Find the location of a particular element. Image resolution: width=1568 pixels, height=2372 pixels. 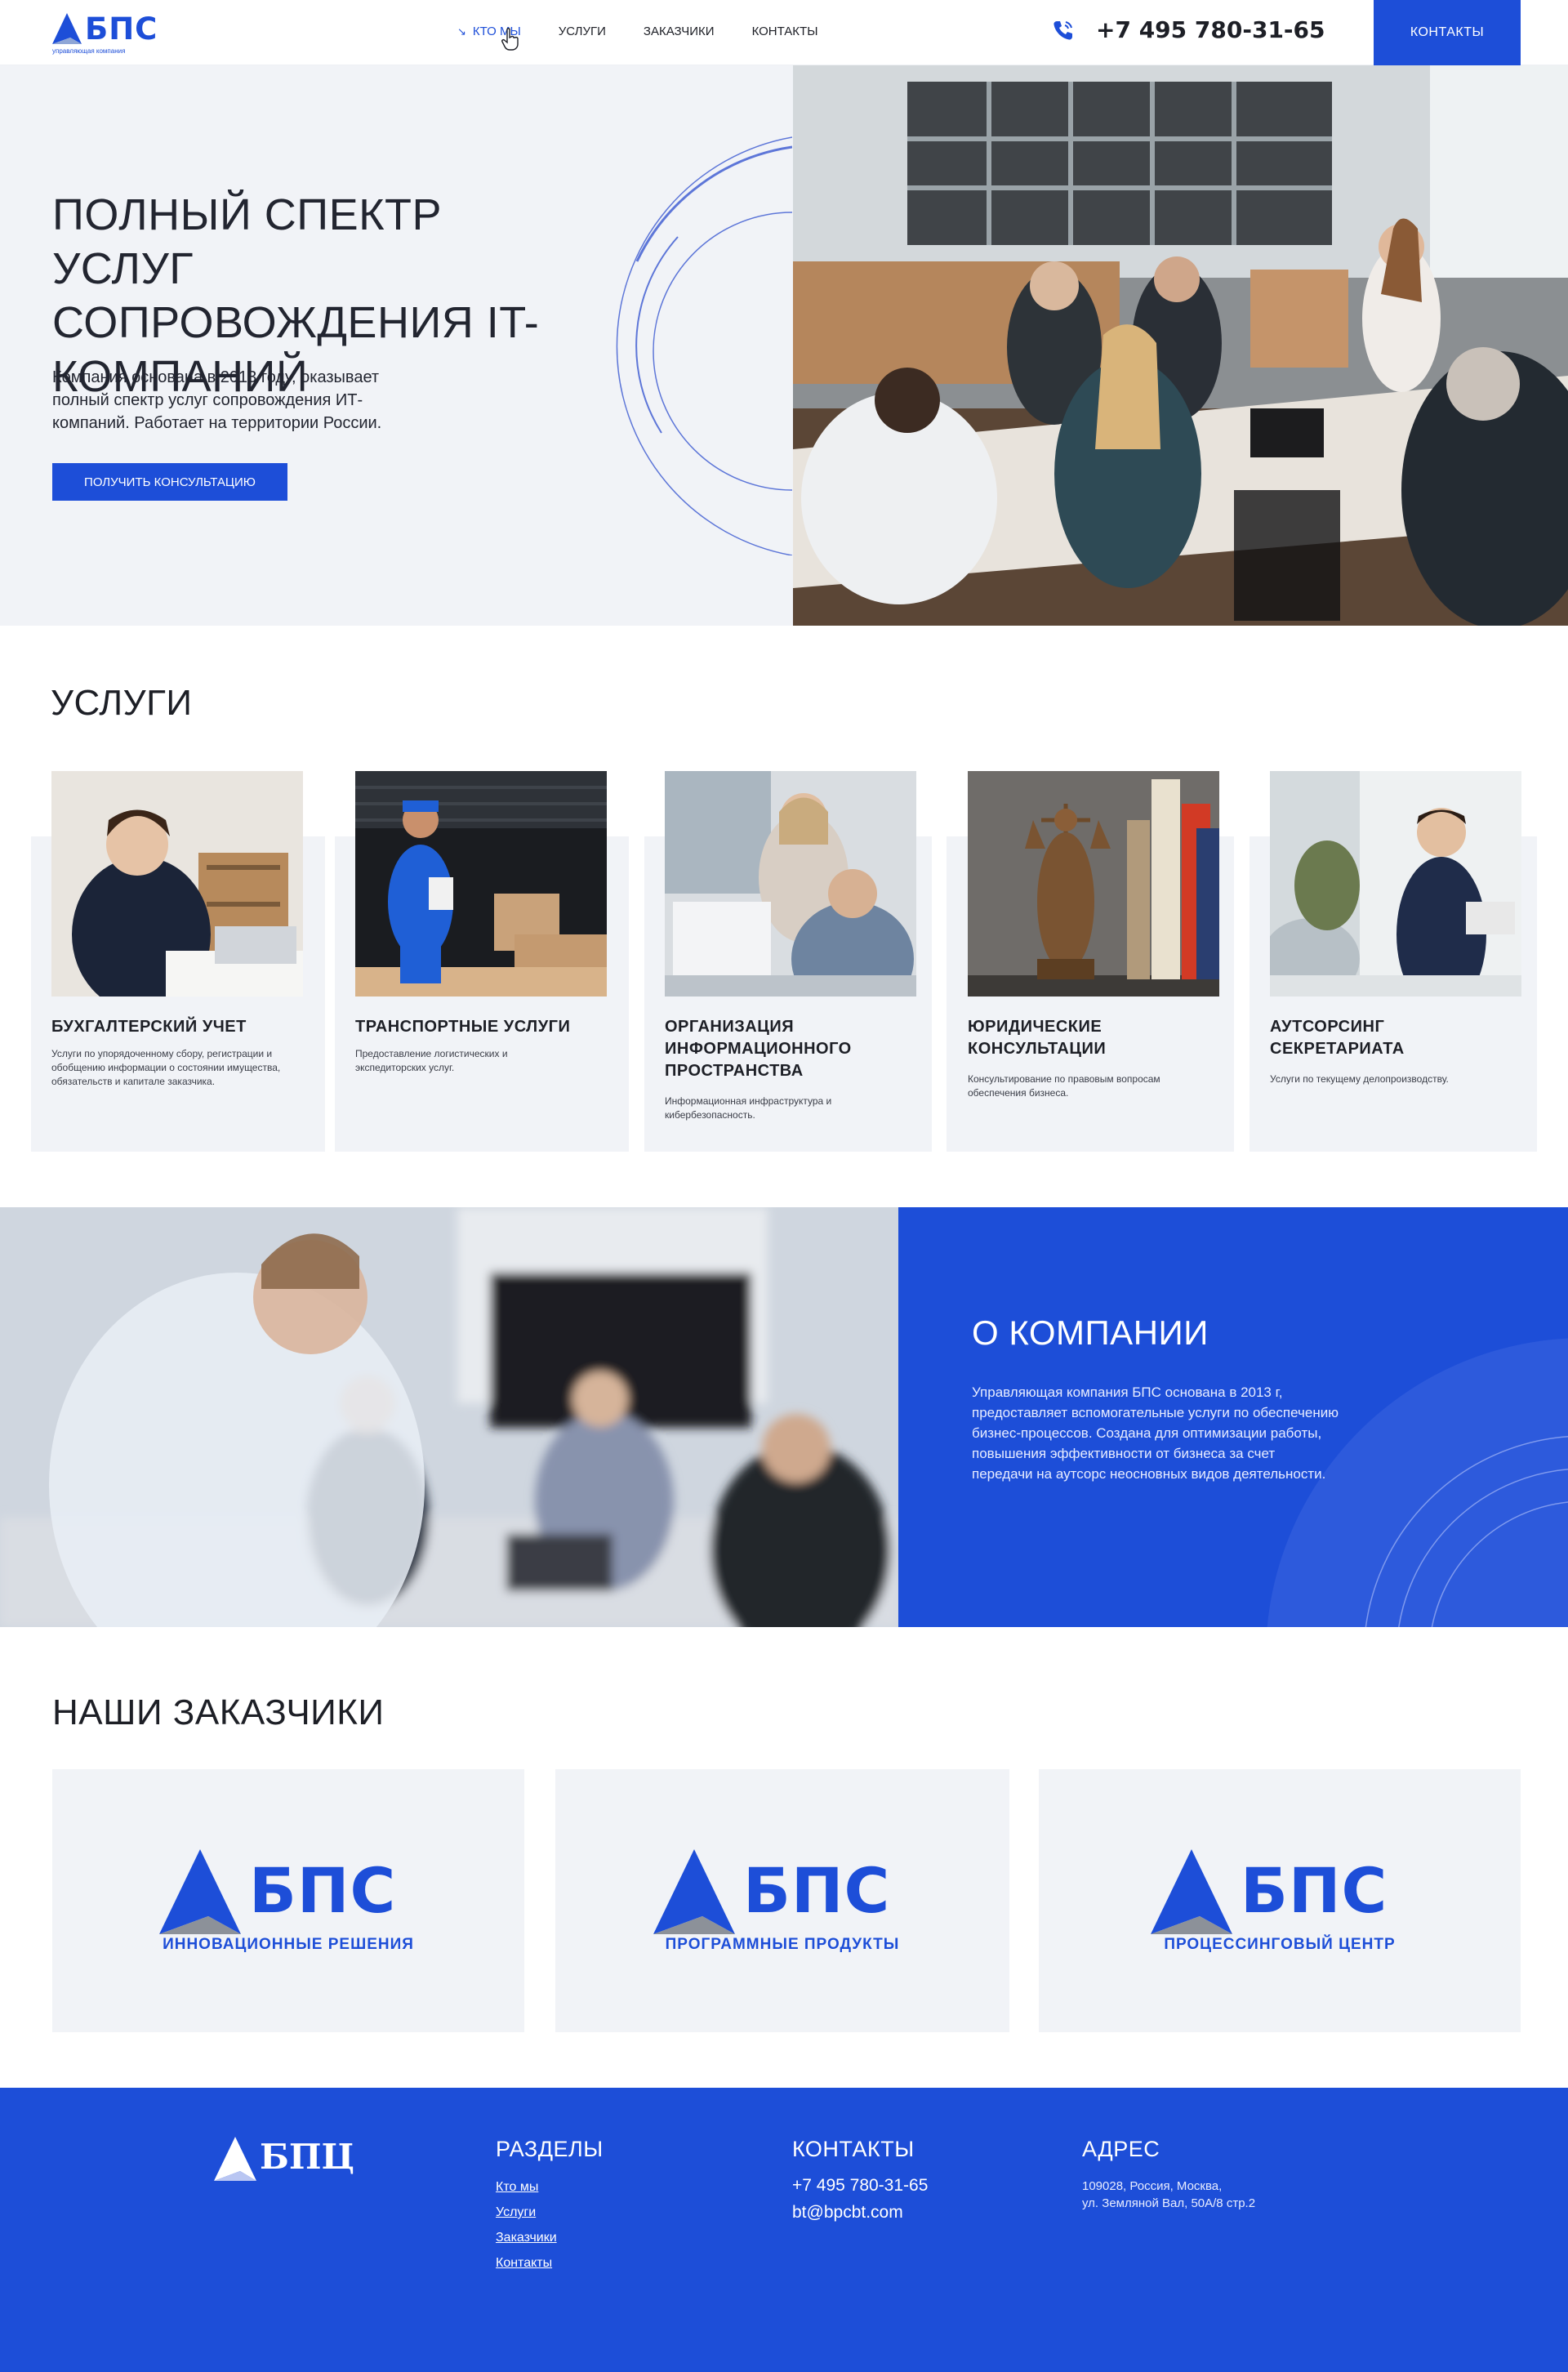

footer-link-services: Услуги is located at coordinates (516, 2212).